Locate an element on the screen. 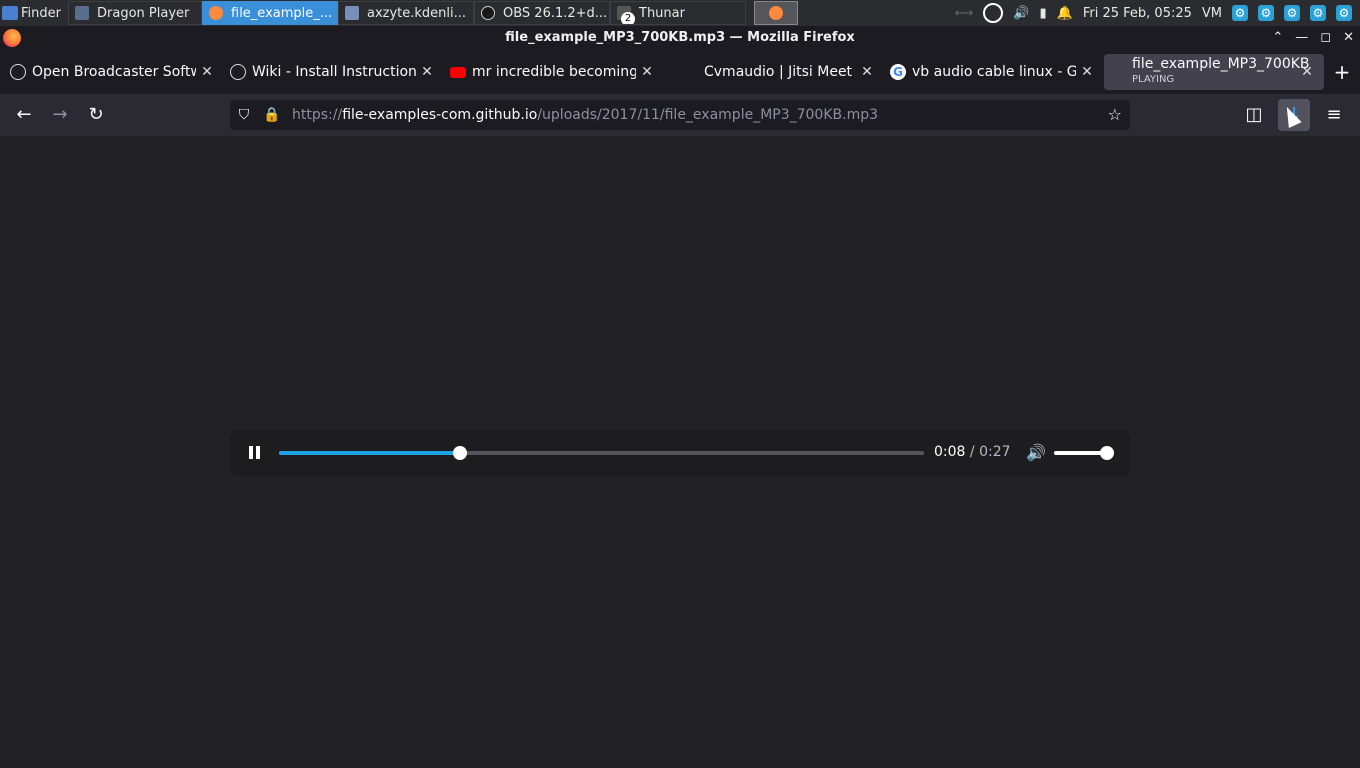  tab-youtube: mr incredible becoming ✕ is located at coordinates (554, 72).